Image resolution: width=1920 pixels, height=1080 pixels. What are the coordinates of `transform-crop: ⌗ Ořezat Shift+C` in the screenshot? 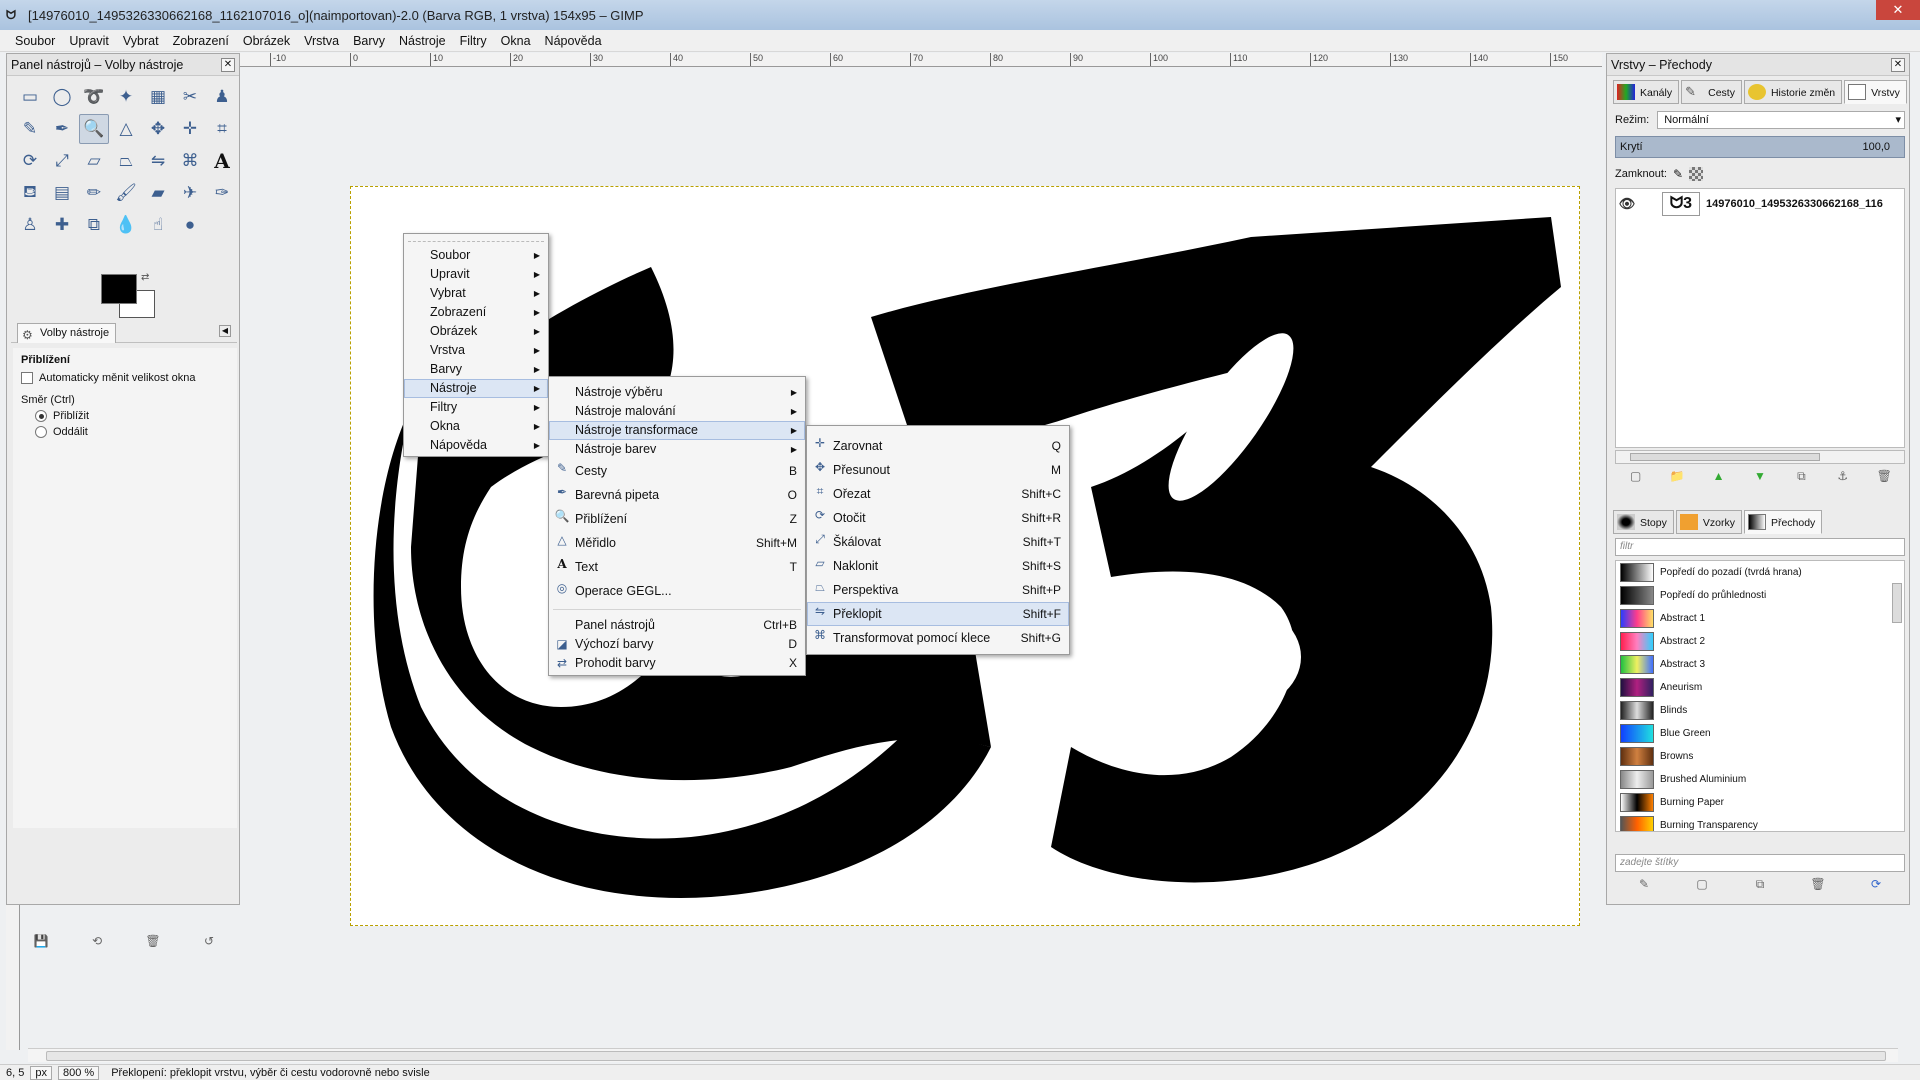 It's located at (938, 494).